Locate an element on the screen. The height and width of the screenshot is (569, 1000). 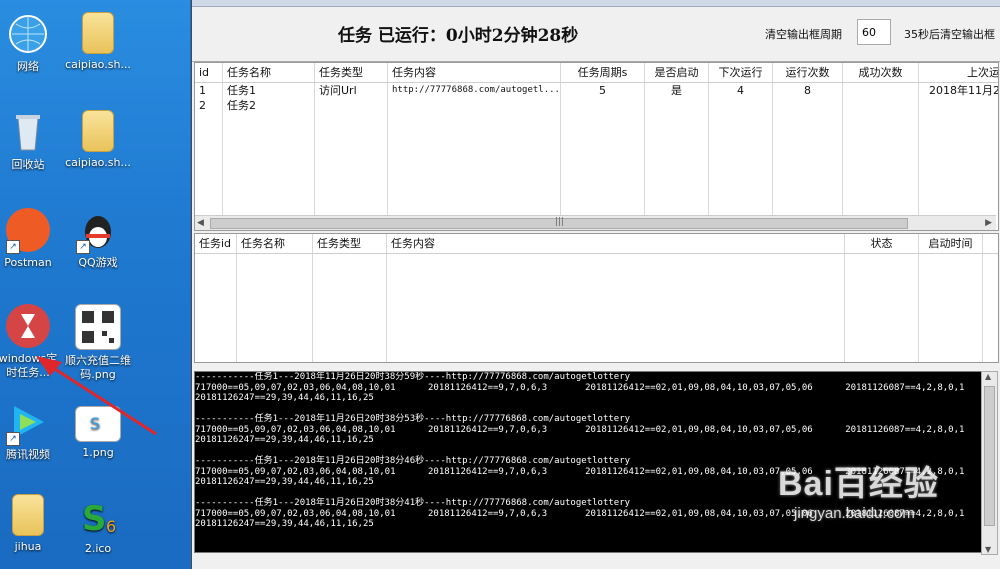
recycle-bin-icon is located at coordinates (28, 132).